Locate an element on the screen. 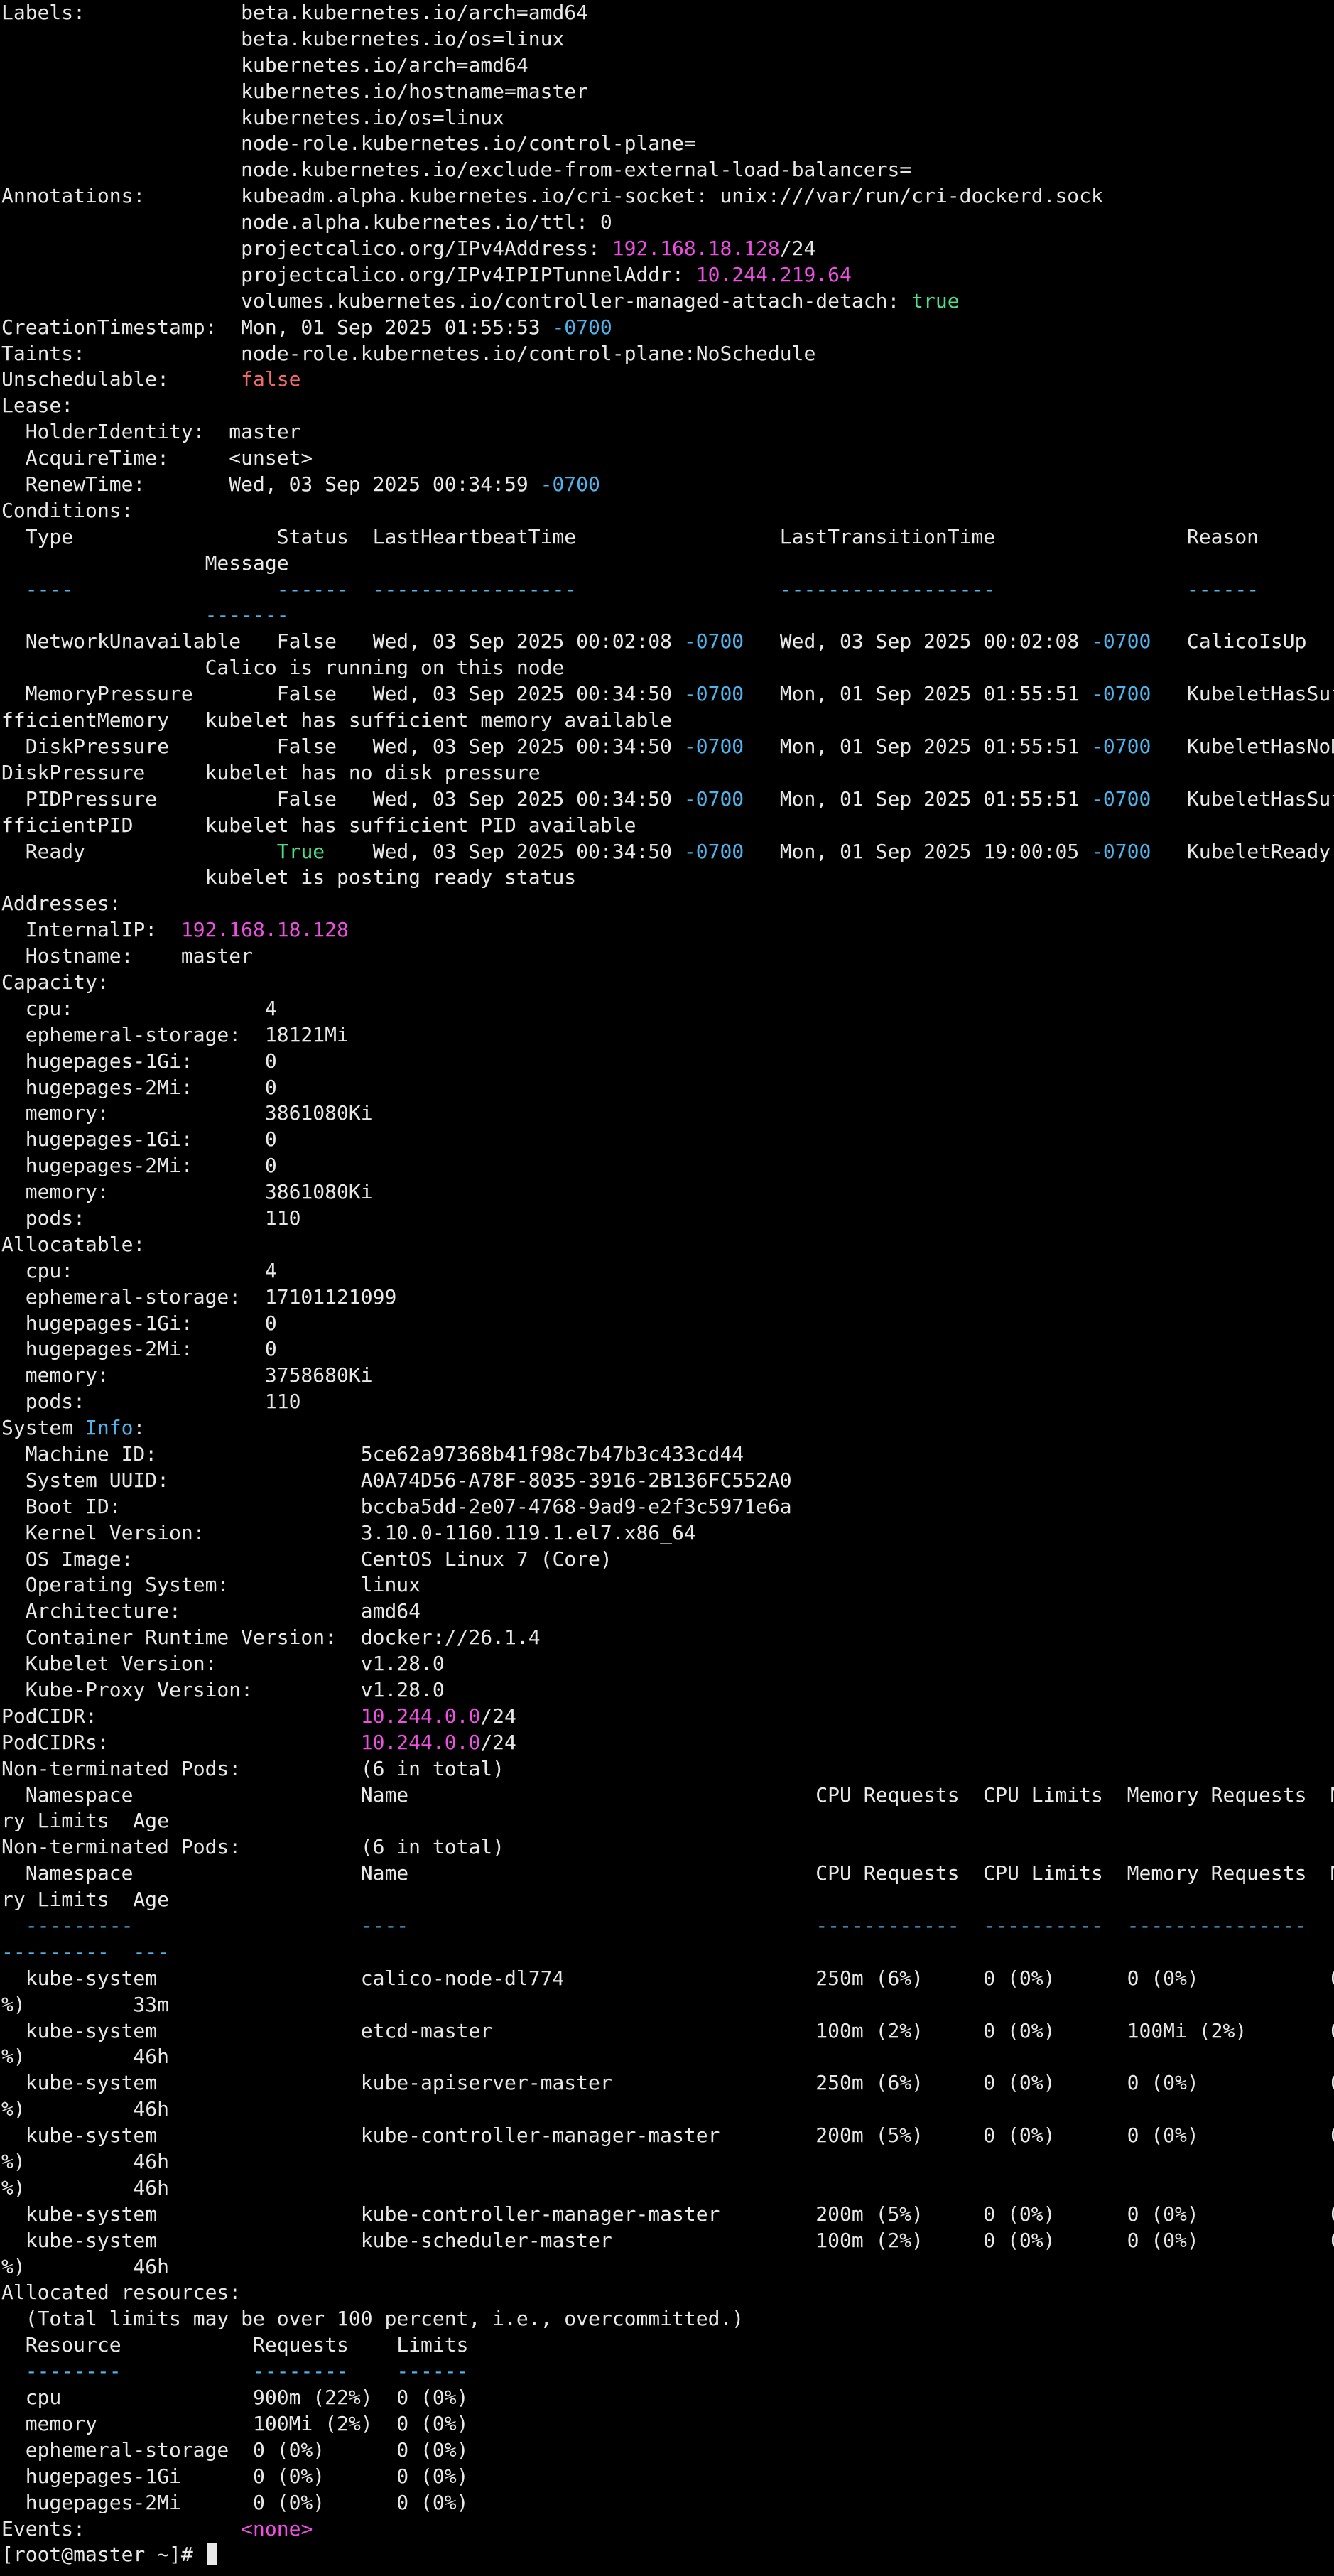 The image size is (1334, 2576). terminal-text-segment: Addresses: is located at coordinates (61, 904).